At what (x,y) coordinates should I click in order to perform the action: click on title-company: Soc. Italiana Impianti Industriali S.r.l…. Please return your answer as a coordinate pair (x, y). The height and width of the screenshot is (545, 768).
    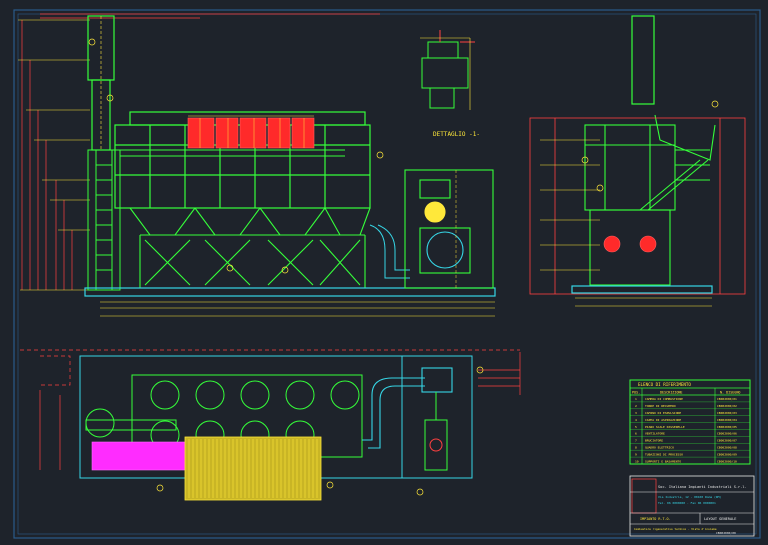
    Looking at the image, I should click on (702, 487).